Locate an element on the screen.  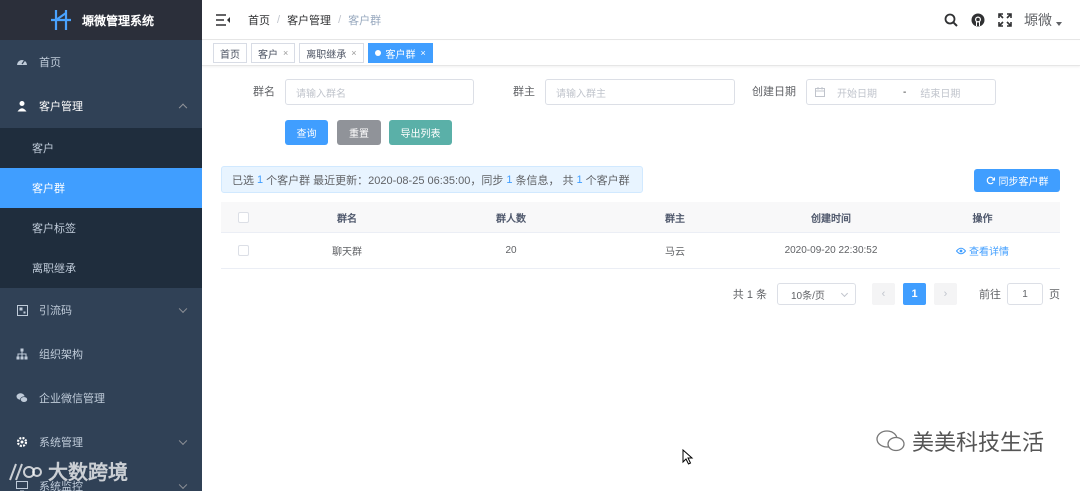
row-checkbox is located at coordinates (243, 250).